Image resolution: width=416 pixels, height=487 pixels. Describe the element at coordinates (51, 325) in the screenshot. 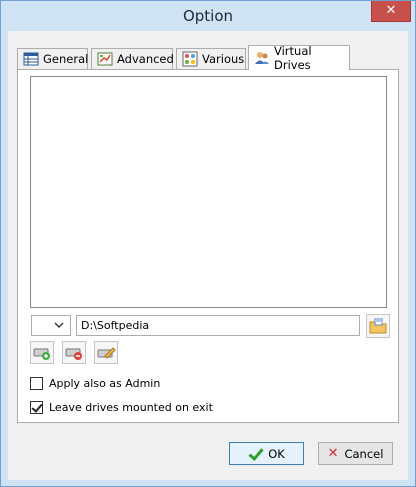

I see `drive-letter-select` at that location.